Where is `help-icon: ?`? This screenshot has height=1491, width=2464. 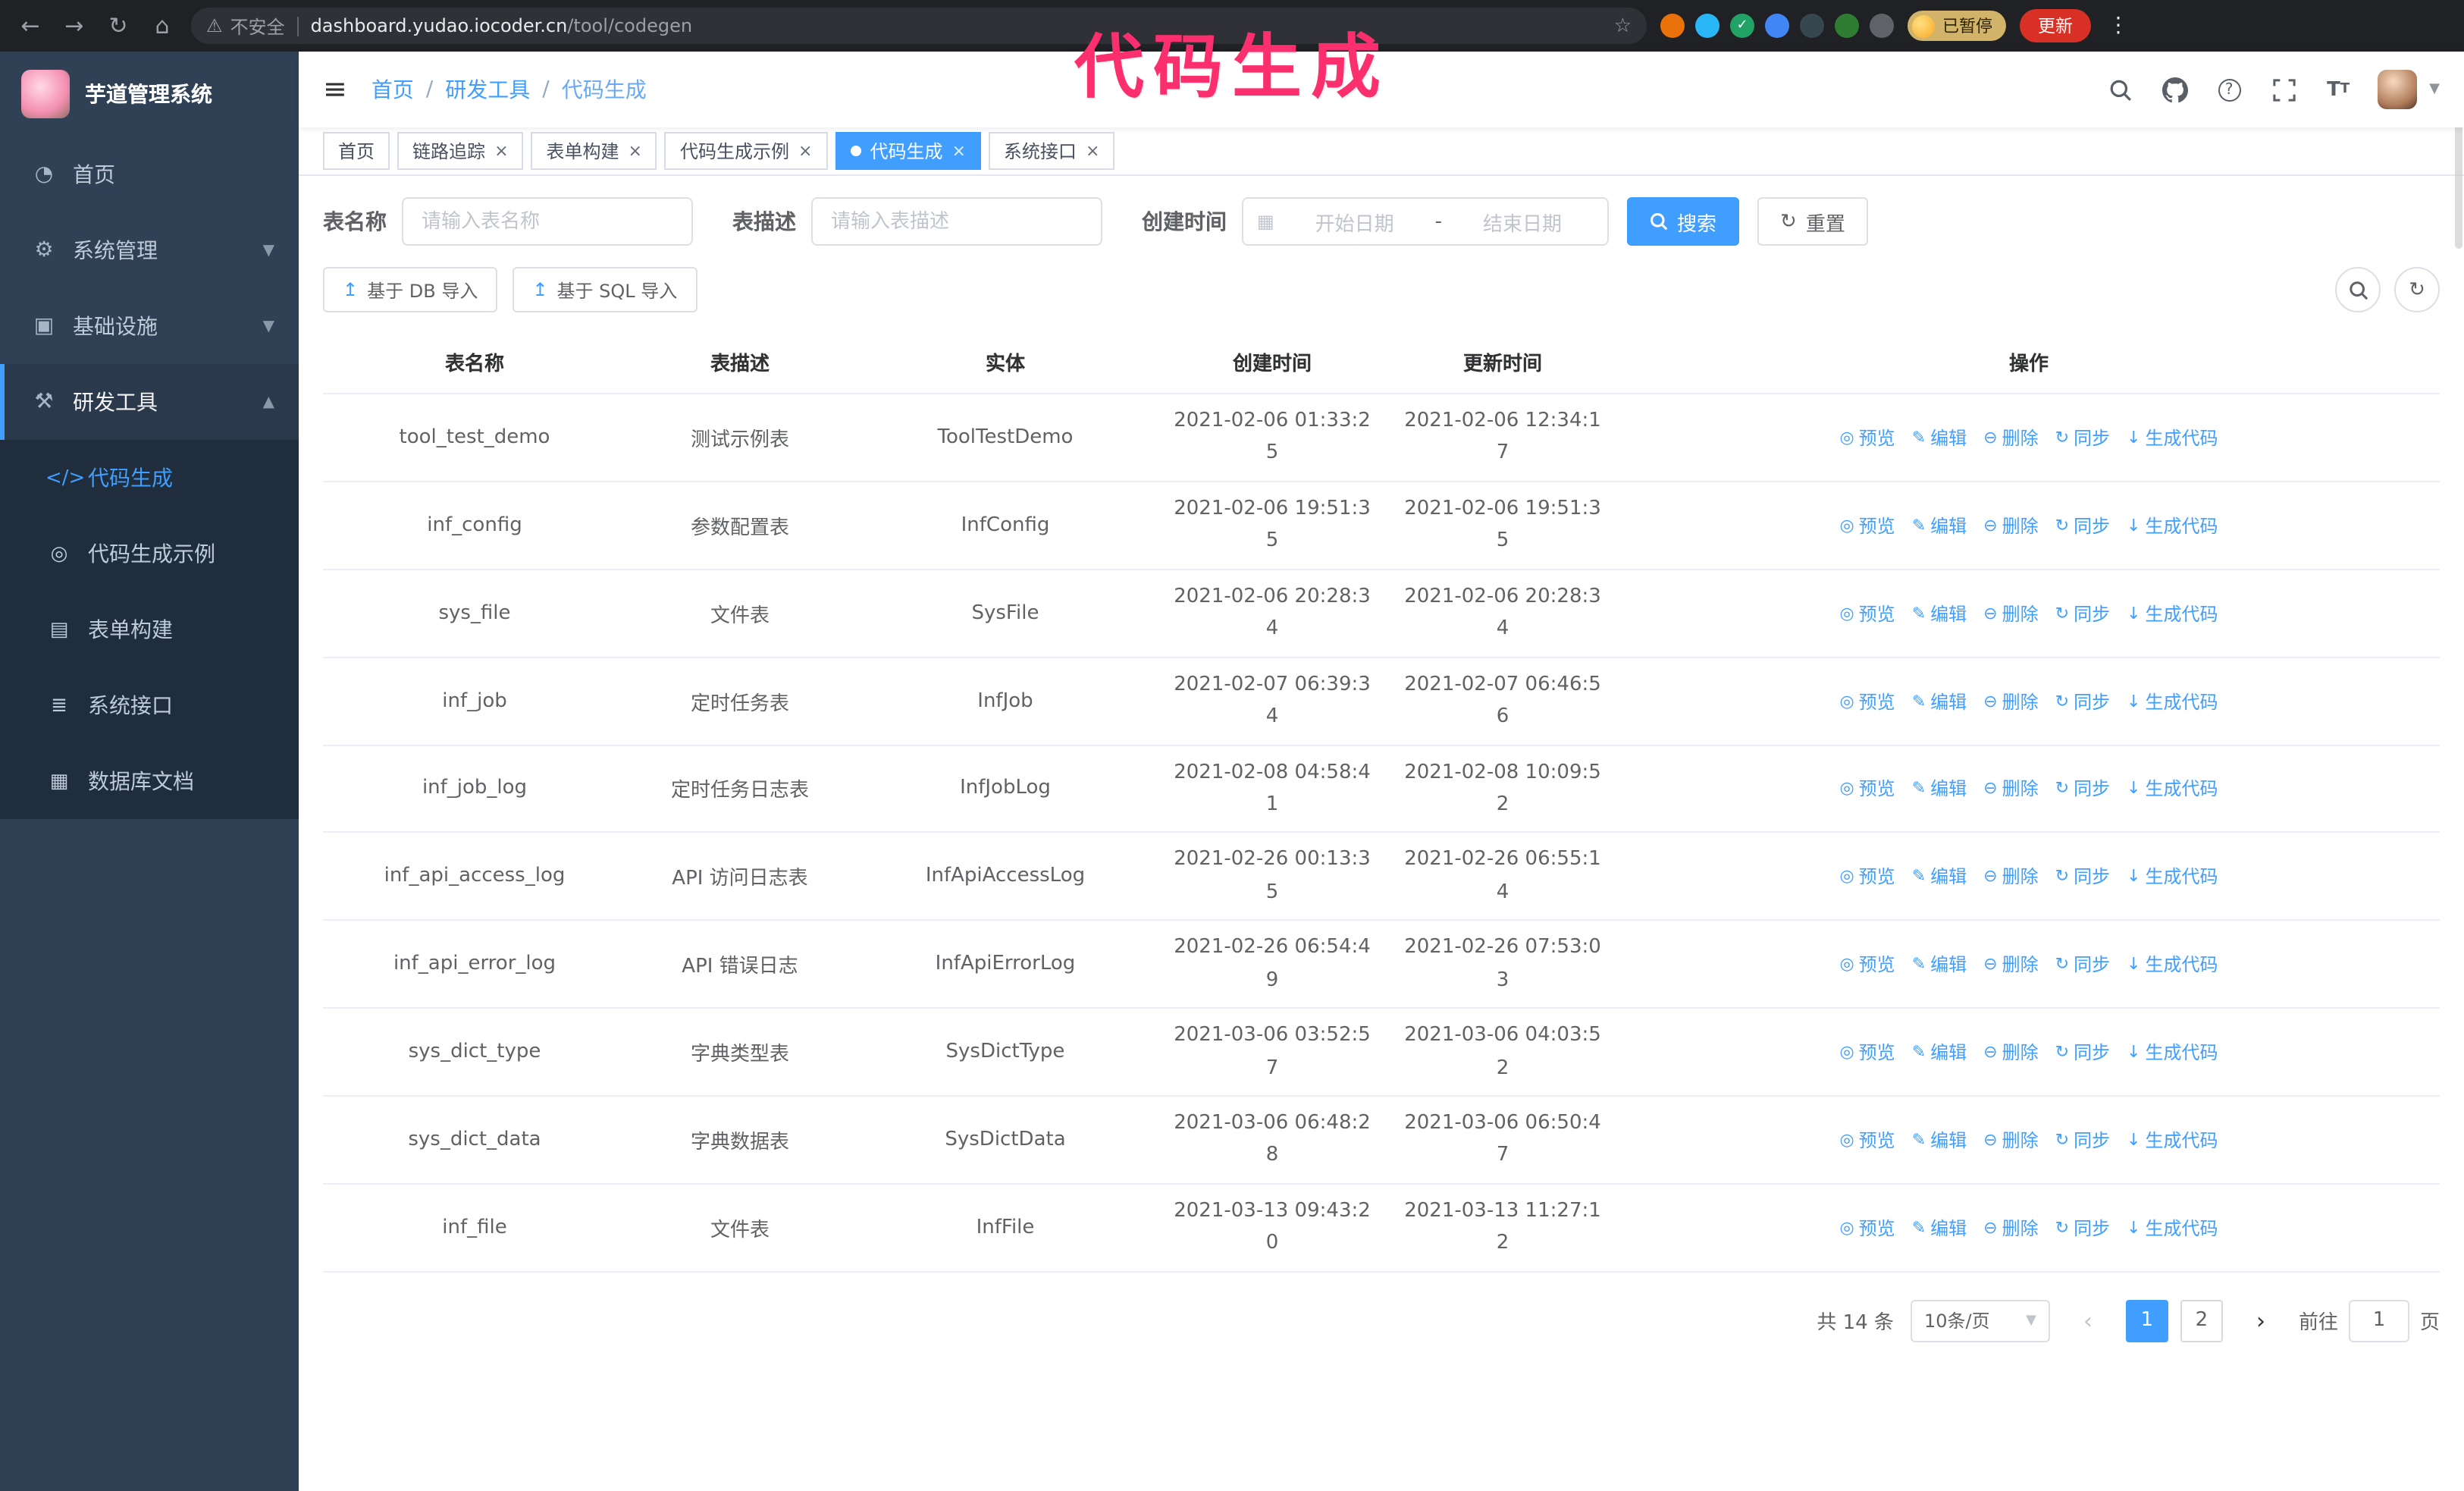
help-icon: ? is located at coordinates (2229, 89).